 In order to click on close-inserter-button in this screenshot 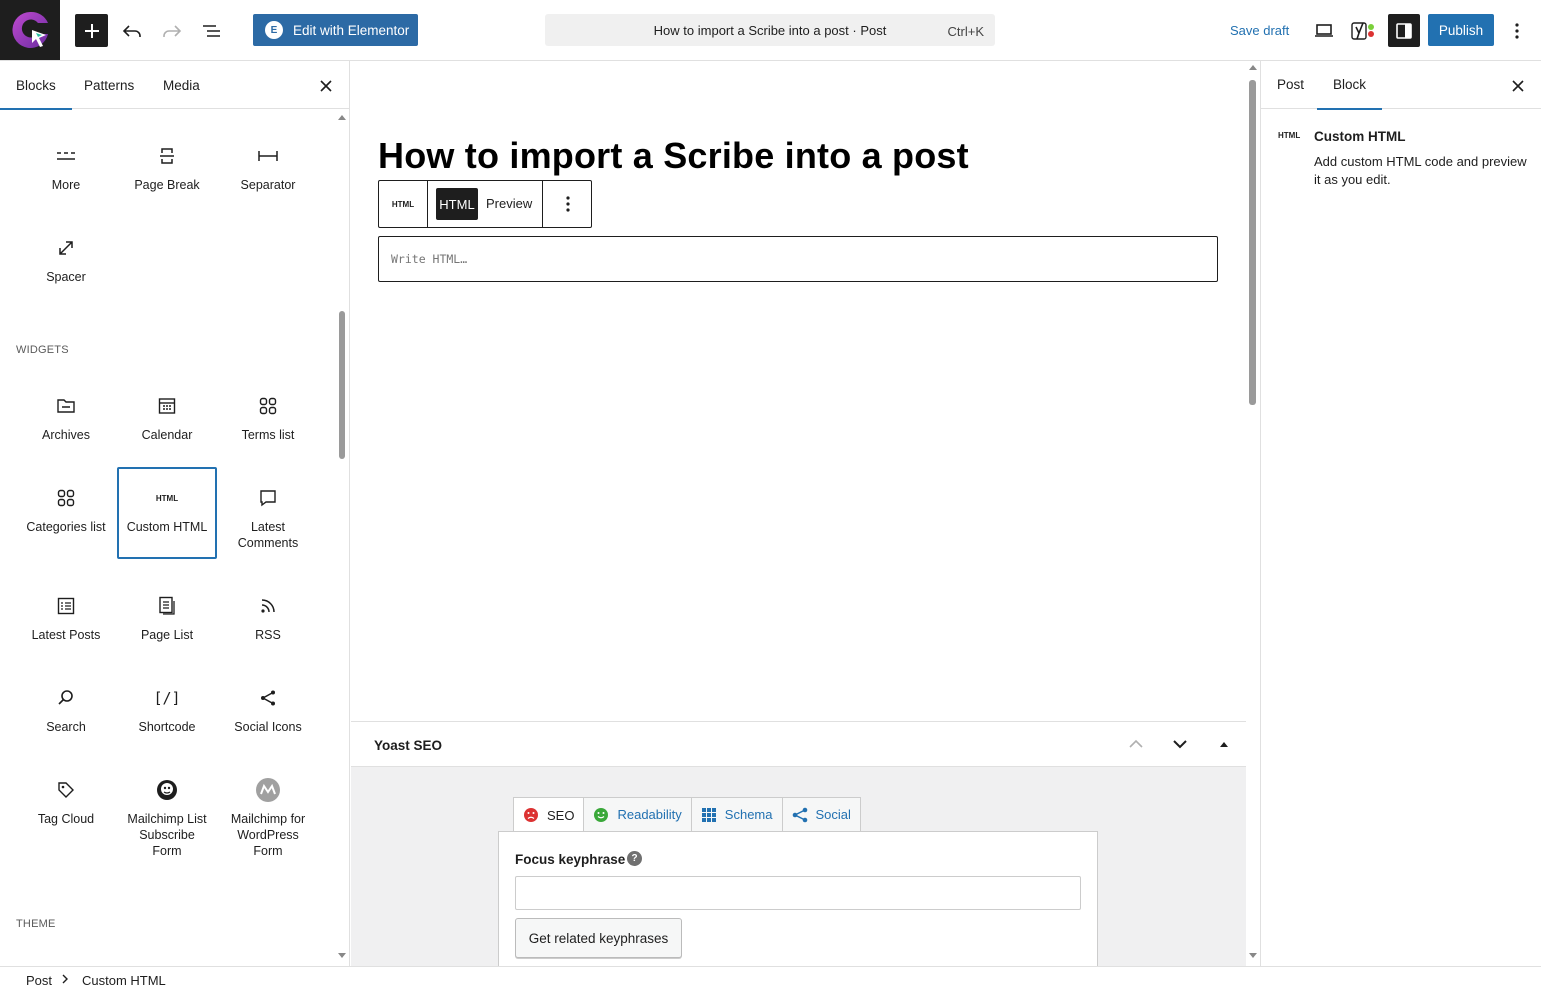, I will do `click(326, 86)`.